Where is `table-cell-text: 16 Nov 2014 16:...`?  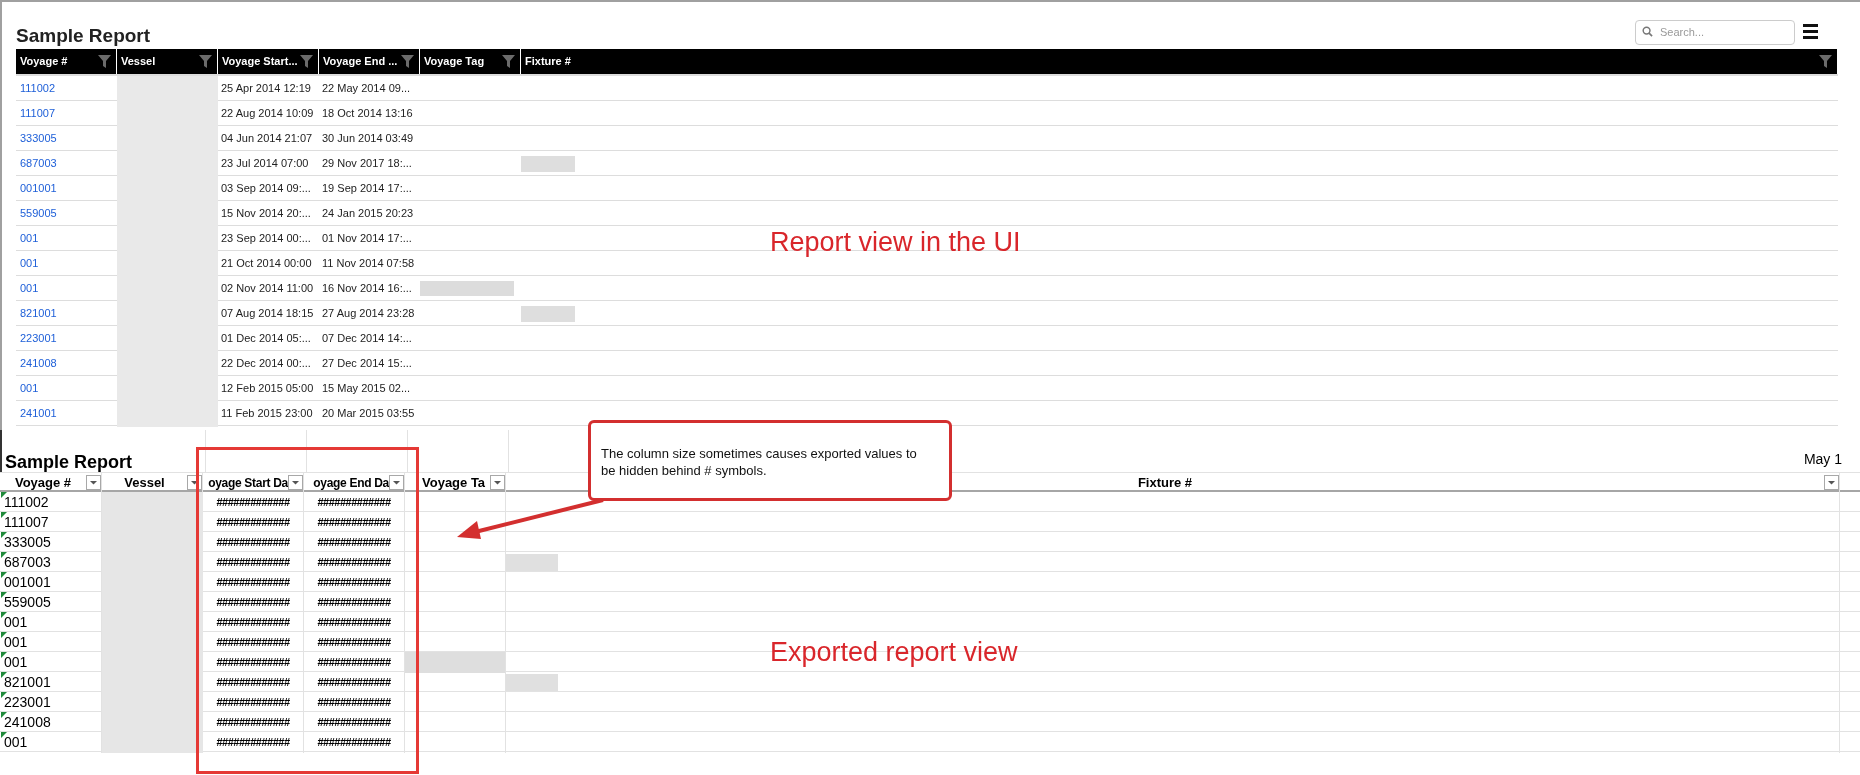
table-cell-text: 16 Nov 2014 16:... is located at coordinates (367, 289).